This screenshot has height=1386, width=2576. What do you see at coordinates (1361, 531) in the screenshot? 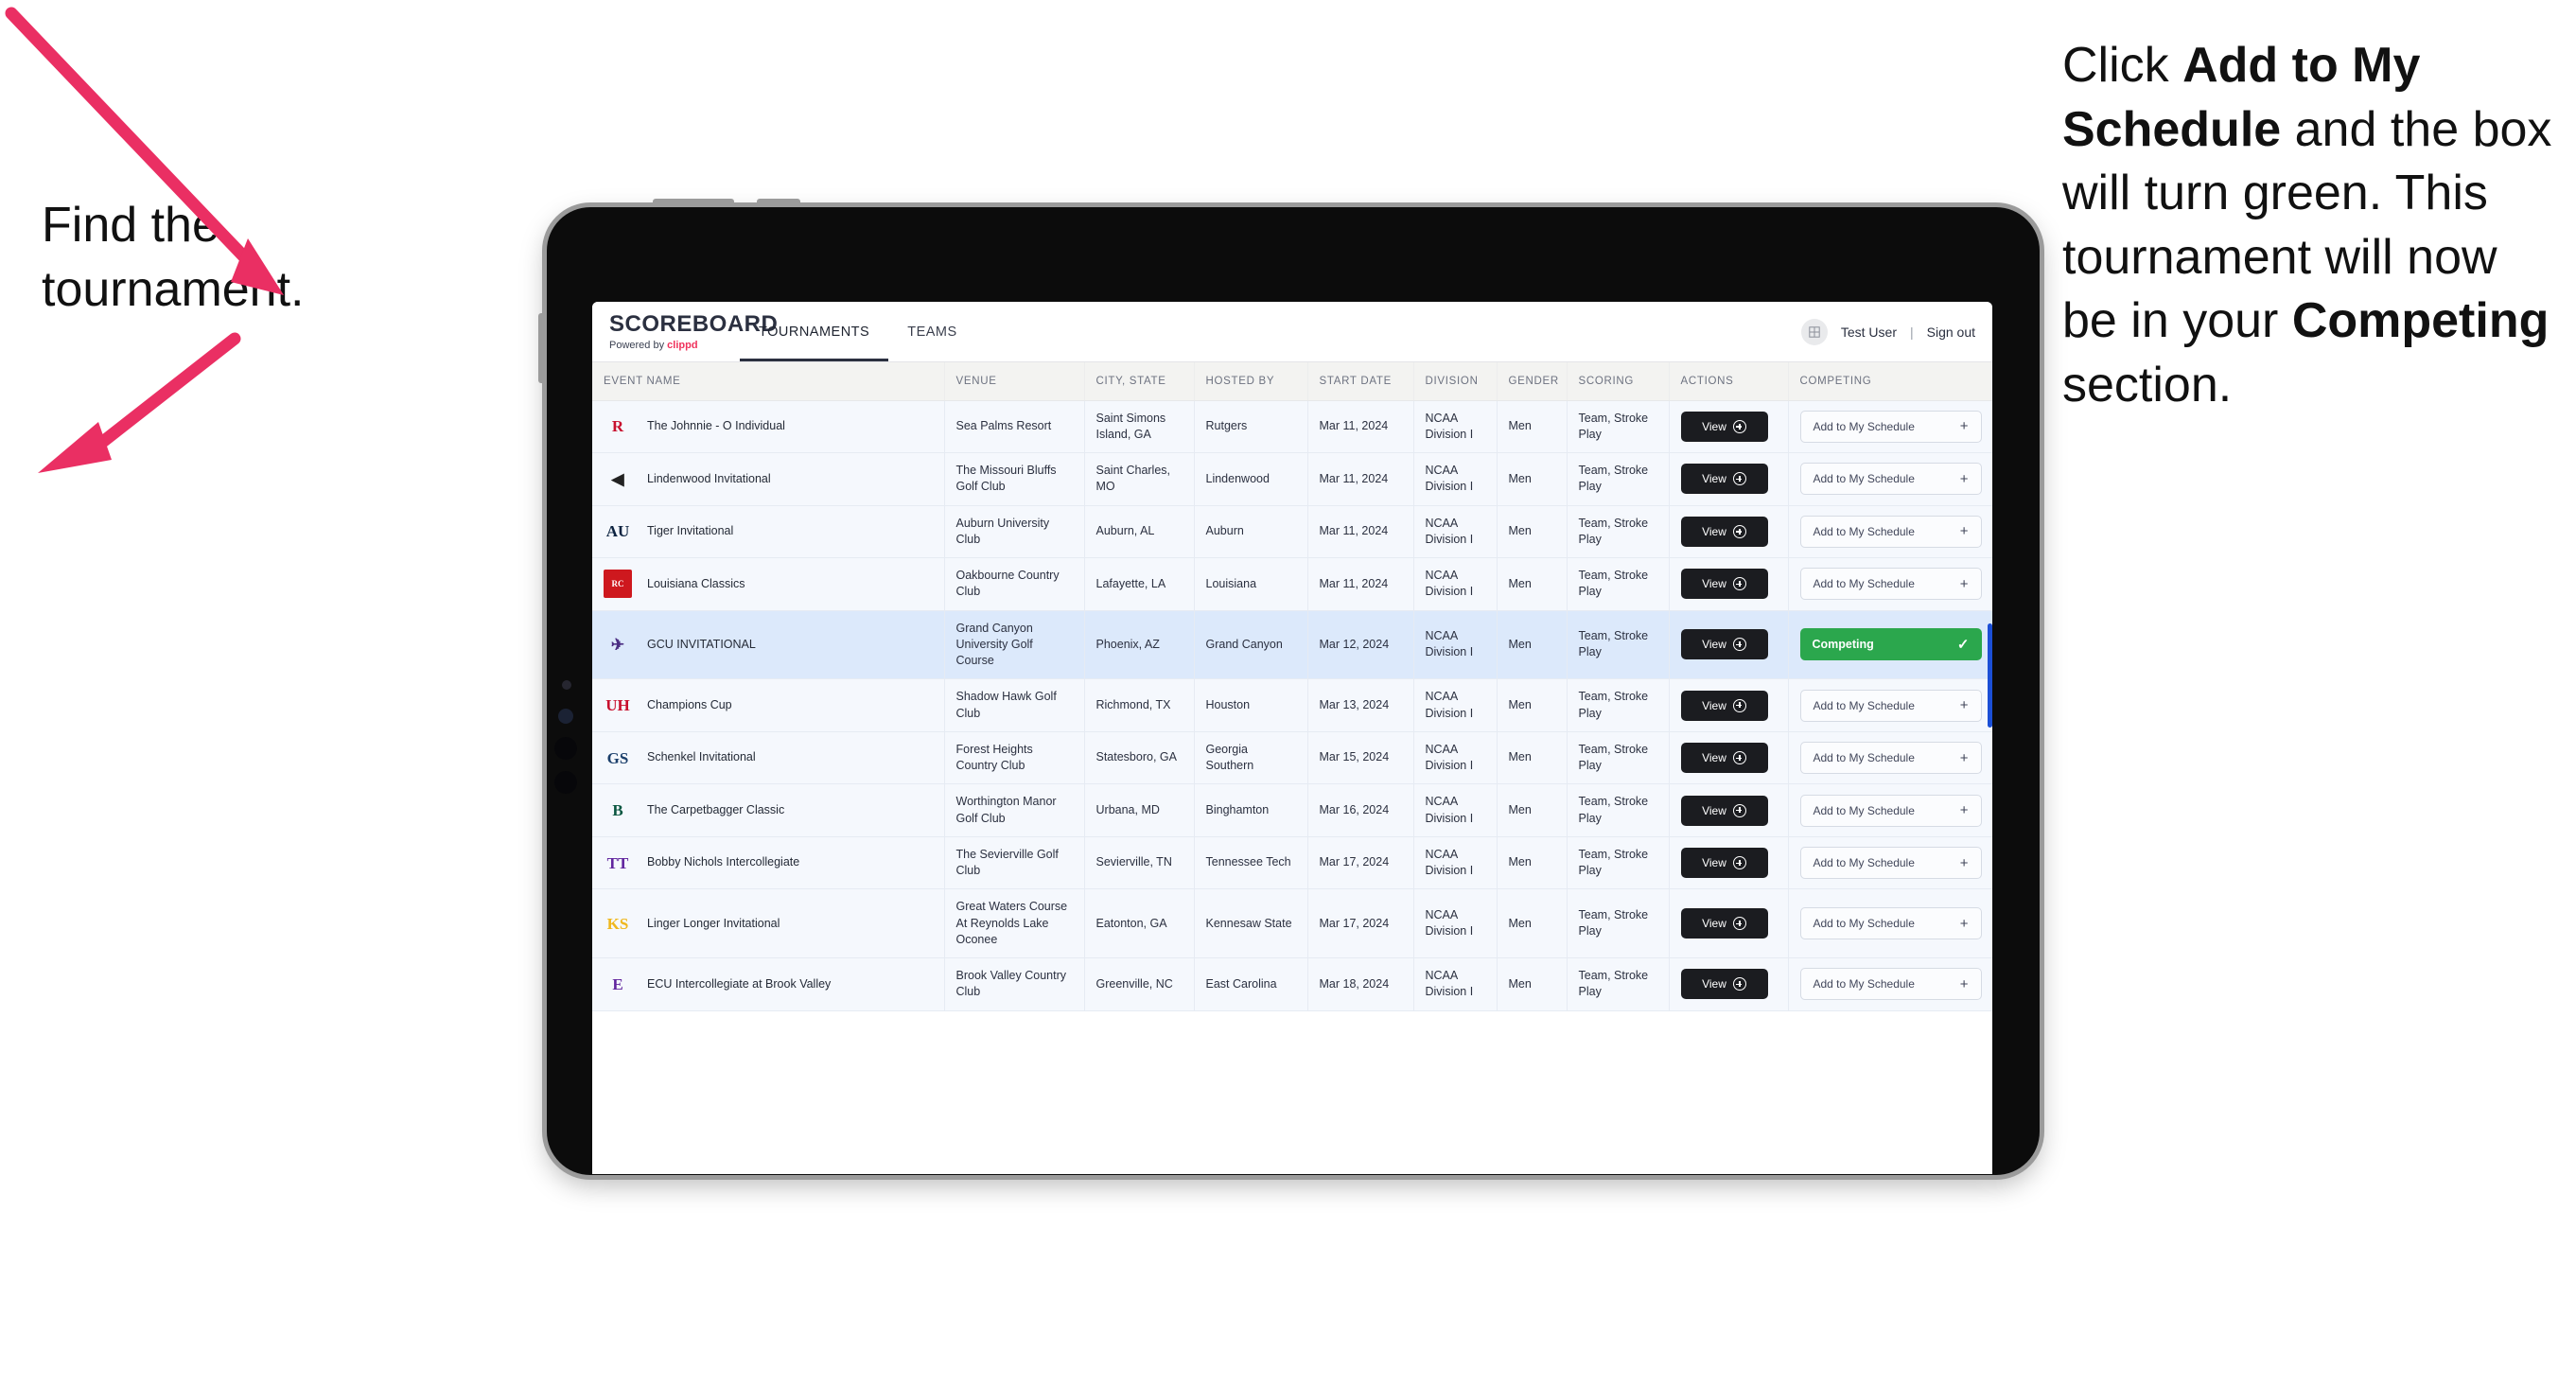
I see `cell-start-date: Mar 11, 2024` at bounding box center [1361, 531].